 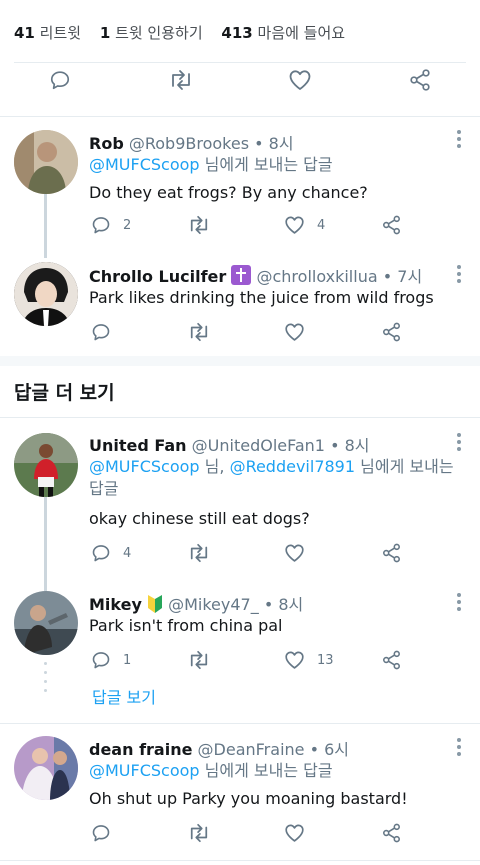 What do you see at coordinates (241, 275) in the screenshot?
I see `cross-emoji-icon` at bounding box center [241, 275].